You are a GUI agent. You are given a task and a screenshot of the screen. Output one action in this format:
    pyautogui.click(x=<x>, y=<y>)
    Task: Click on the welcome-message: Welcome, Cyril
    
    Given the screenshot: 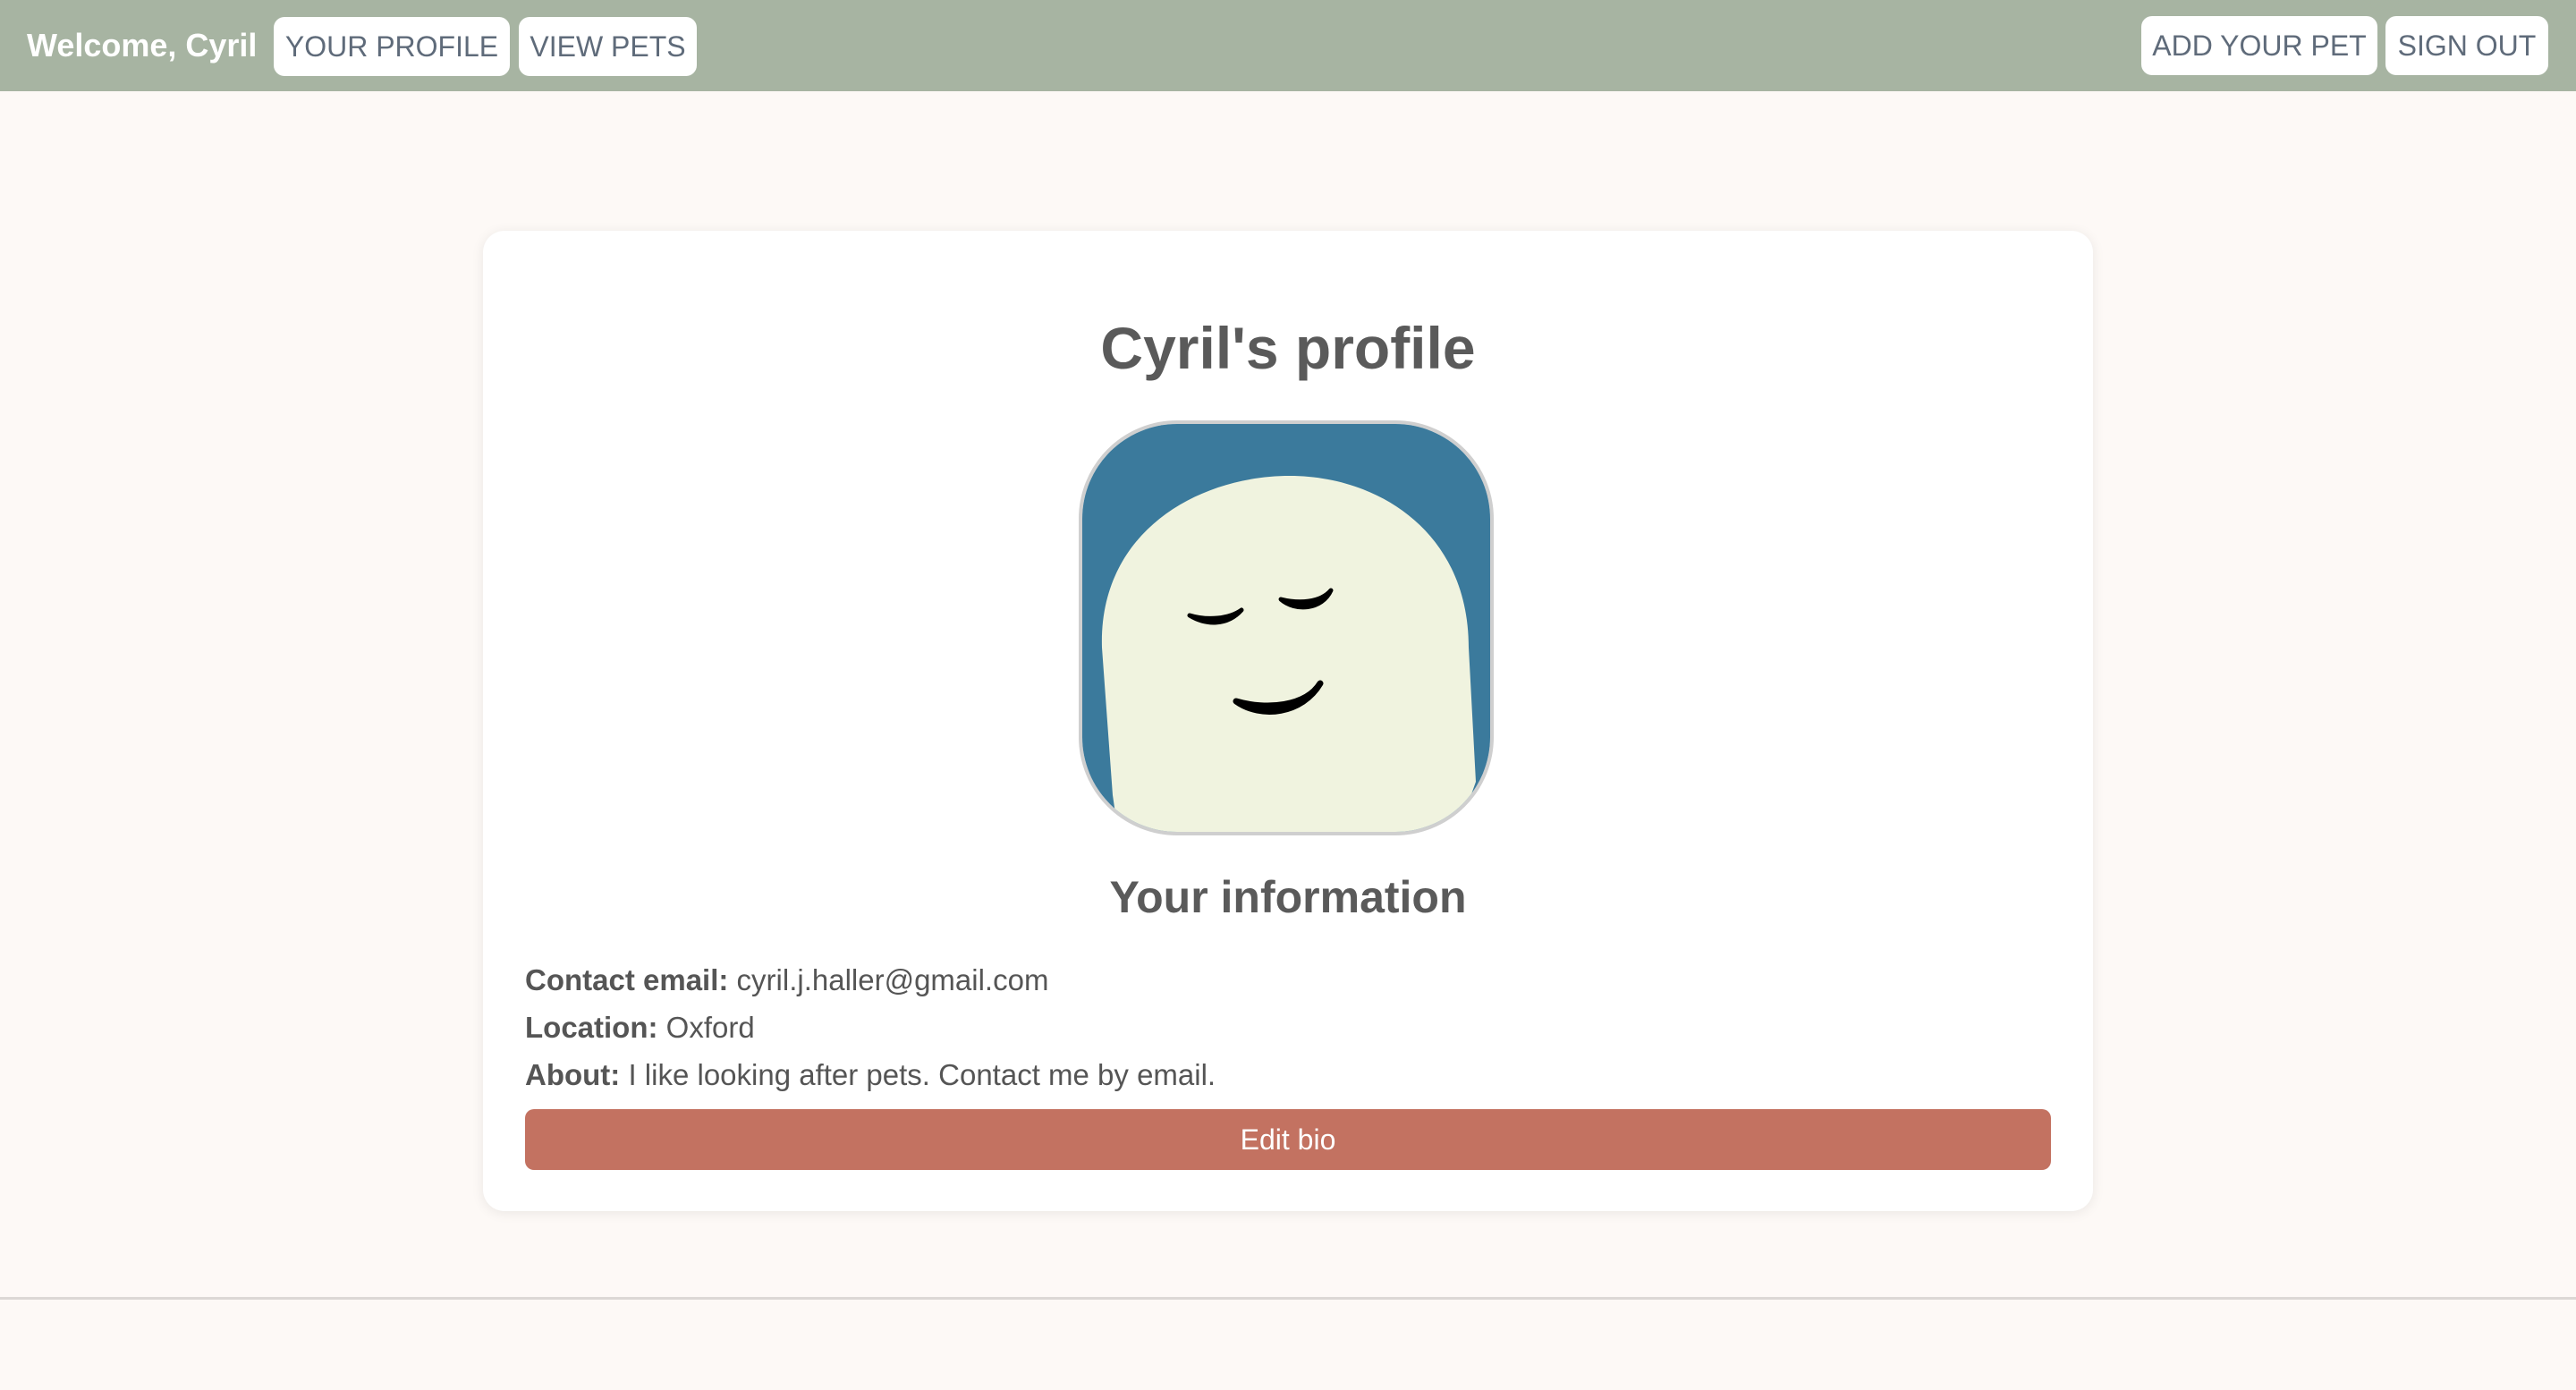 What is the action you would take?
    pyautogui.click(x=142, y=45)
    